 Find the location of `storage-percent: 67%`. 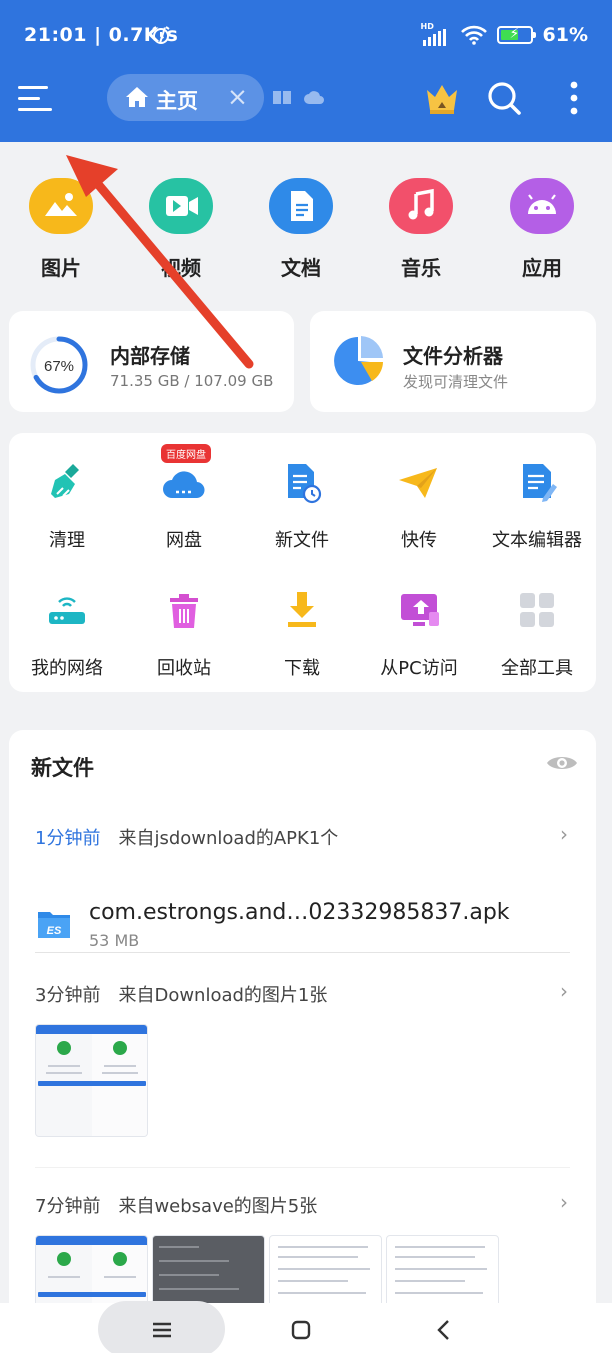

storage-percent: 67% is located at coordinates (59, 366).